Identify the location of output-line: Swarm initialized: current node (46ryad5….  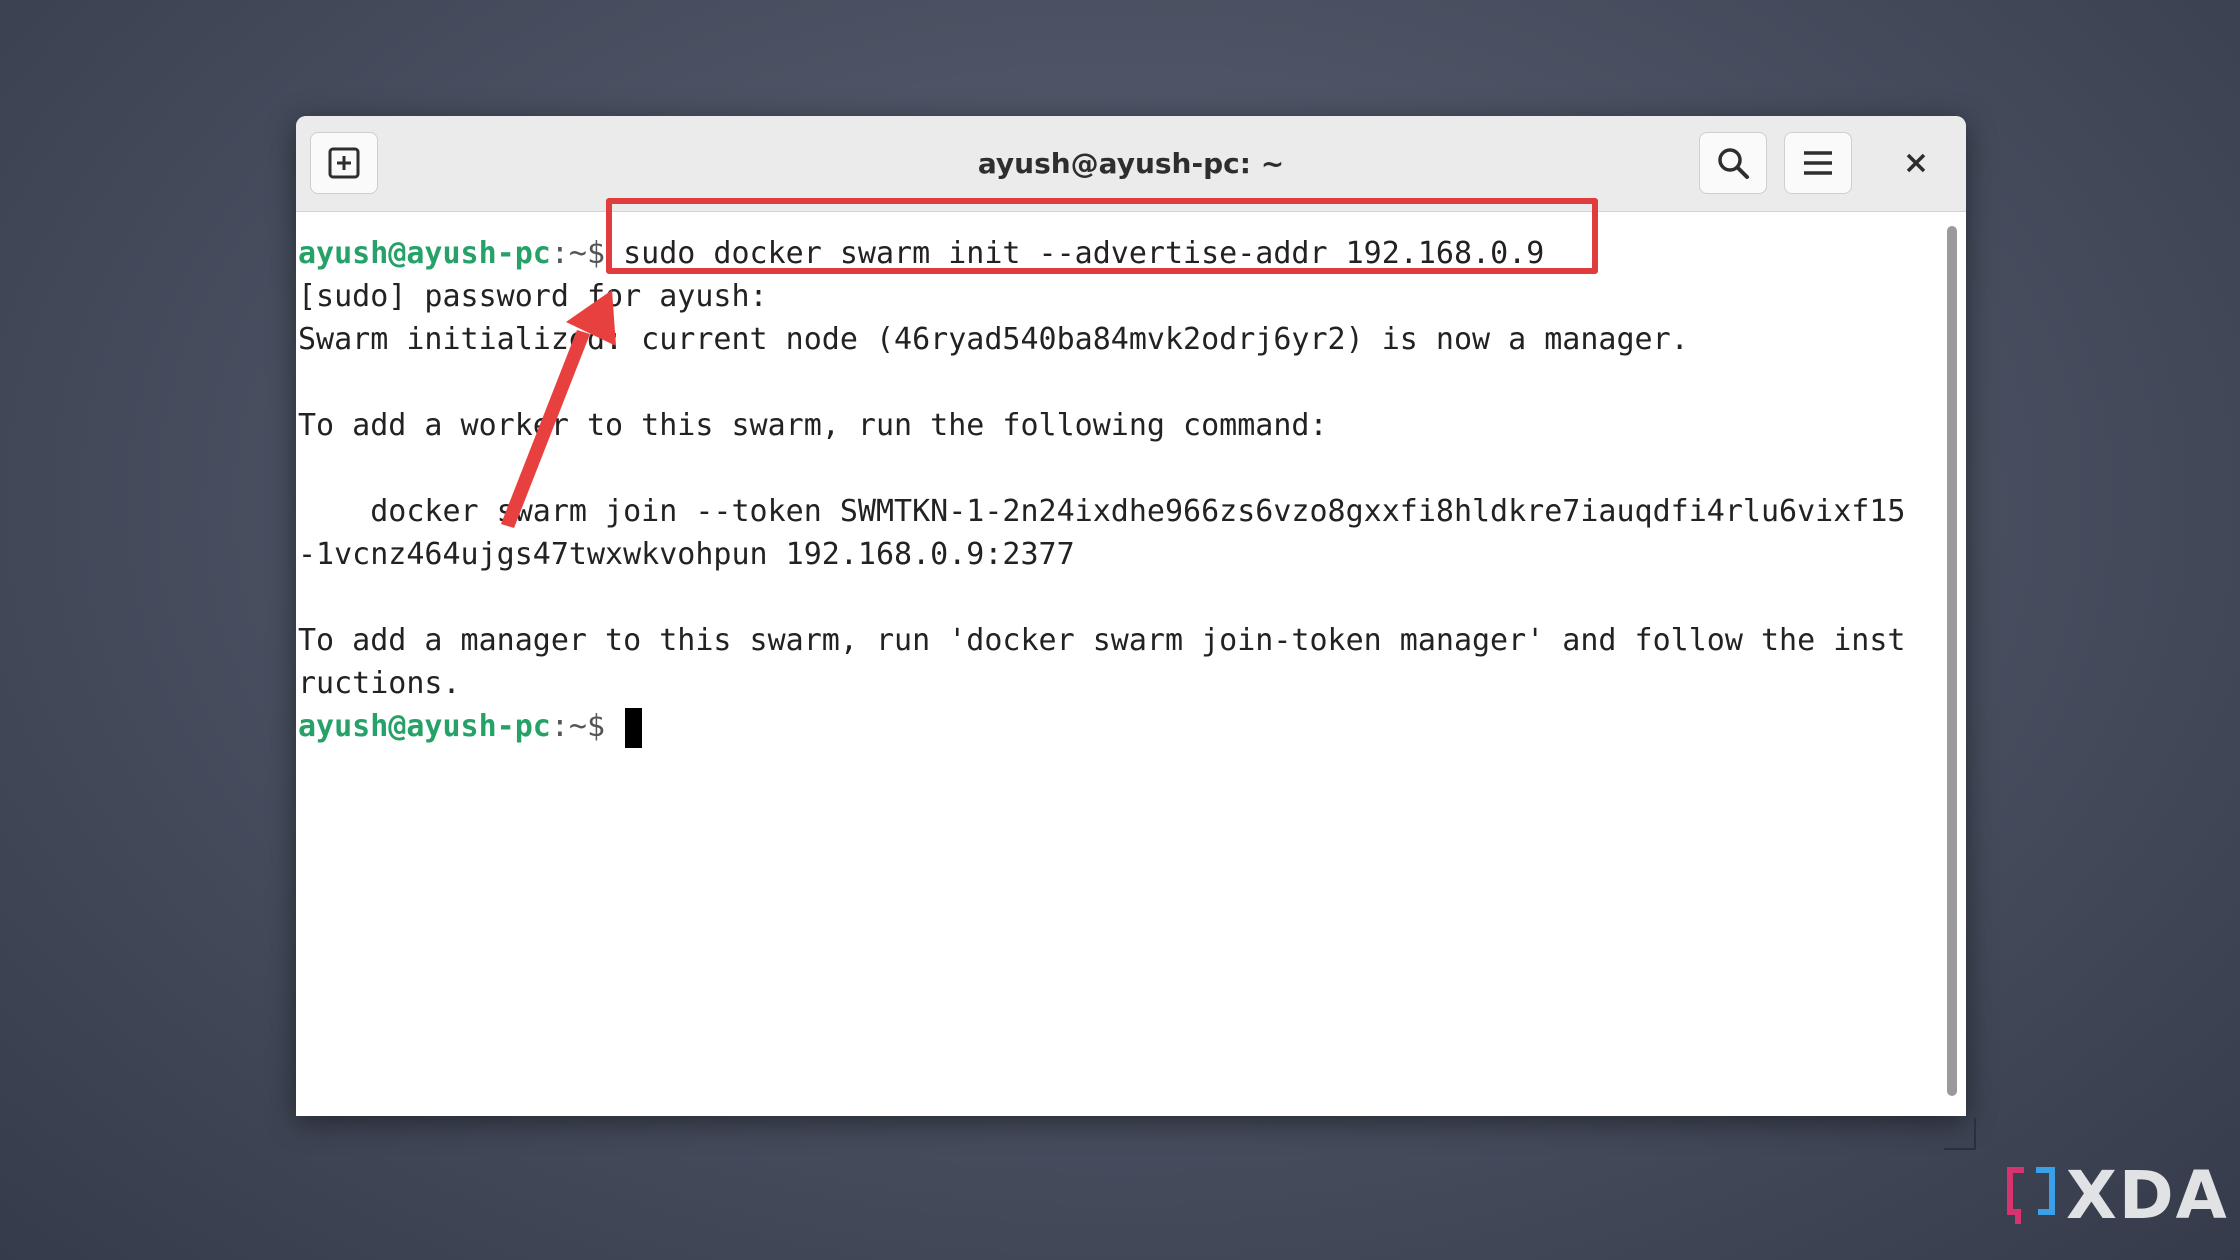
(993, 339).